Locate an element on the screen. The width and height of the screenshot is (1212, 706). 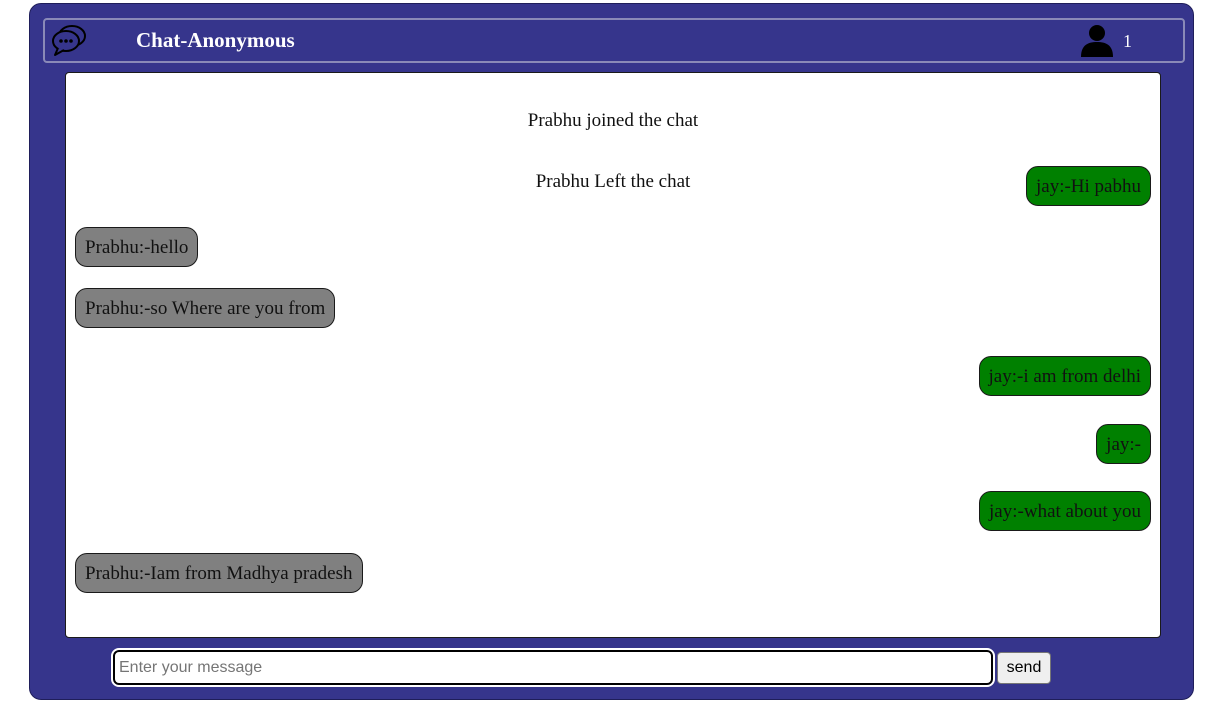
system-notice: Prabhu joined the chat is located at coordinates (613, 120).